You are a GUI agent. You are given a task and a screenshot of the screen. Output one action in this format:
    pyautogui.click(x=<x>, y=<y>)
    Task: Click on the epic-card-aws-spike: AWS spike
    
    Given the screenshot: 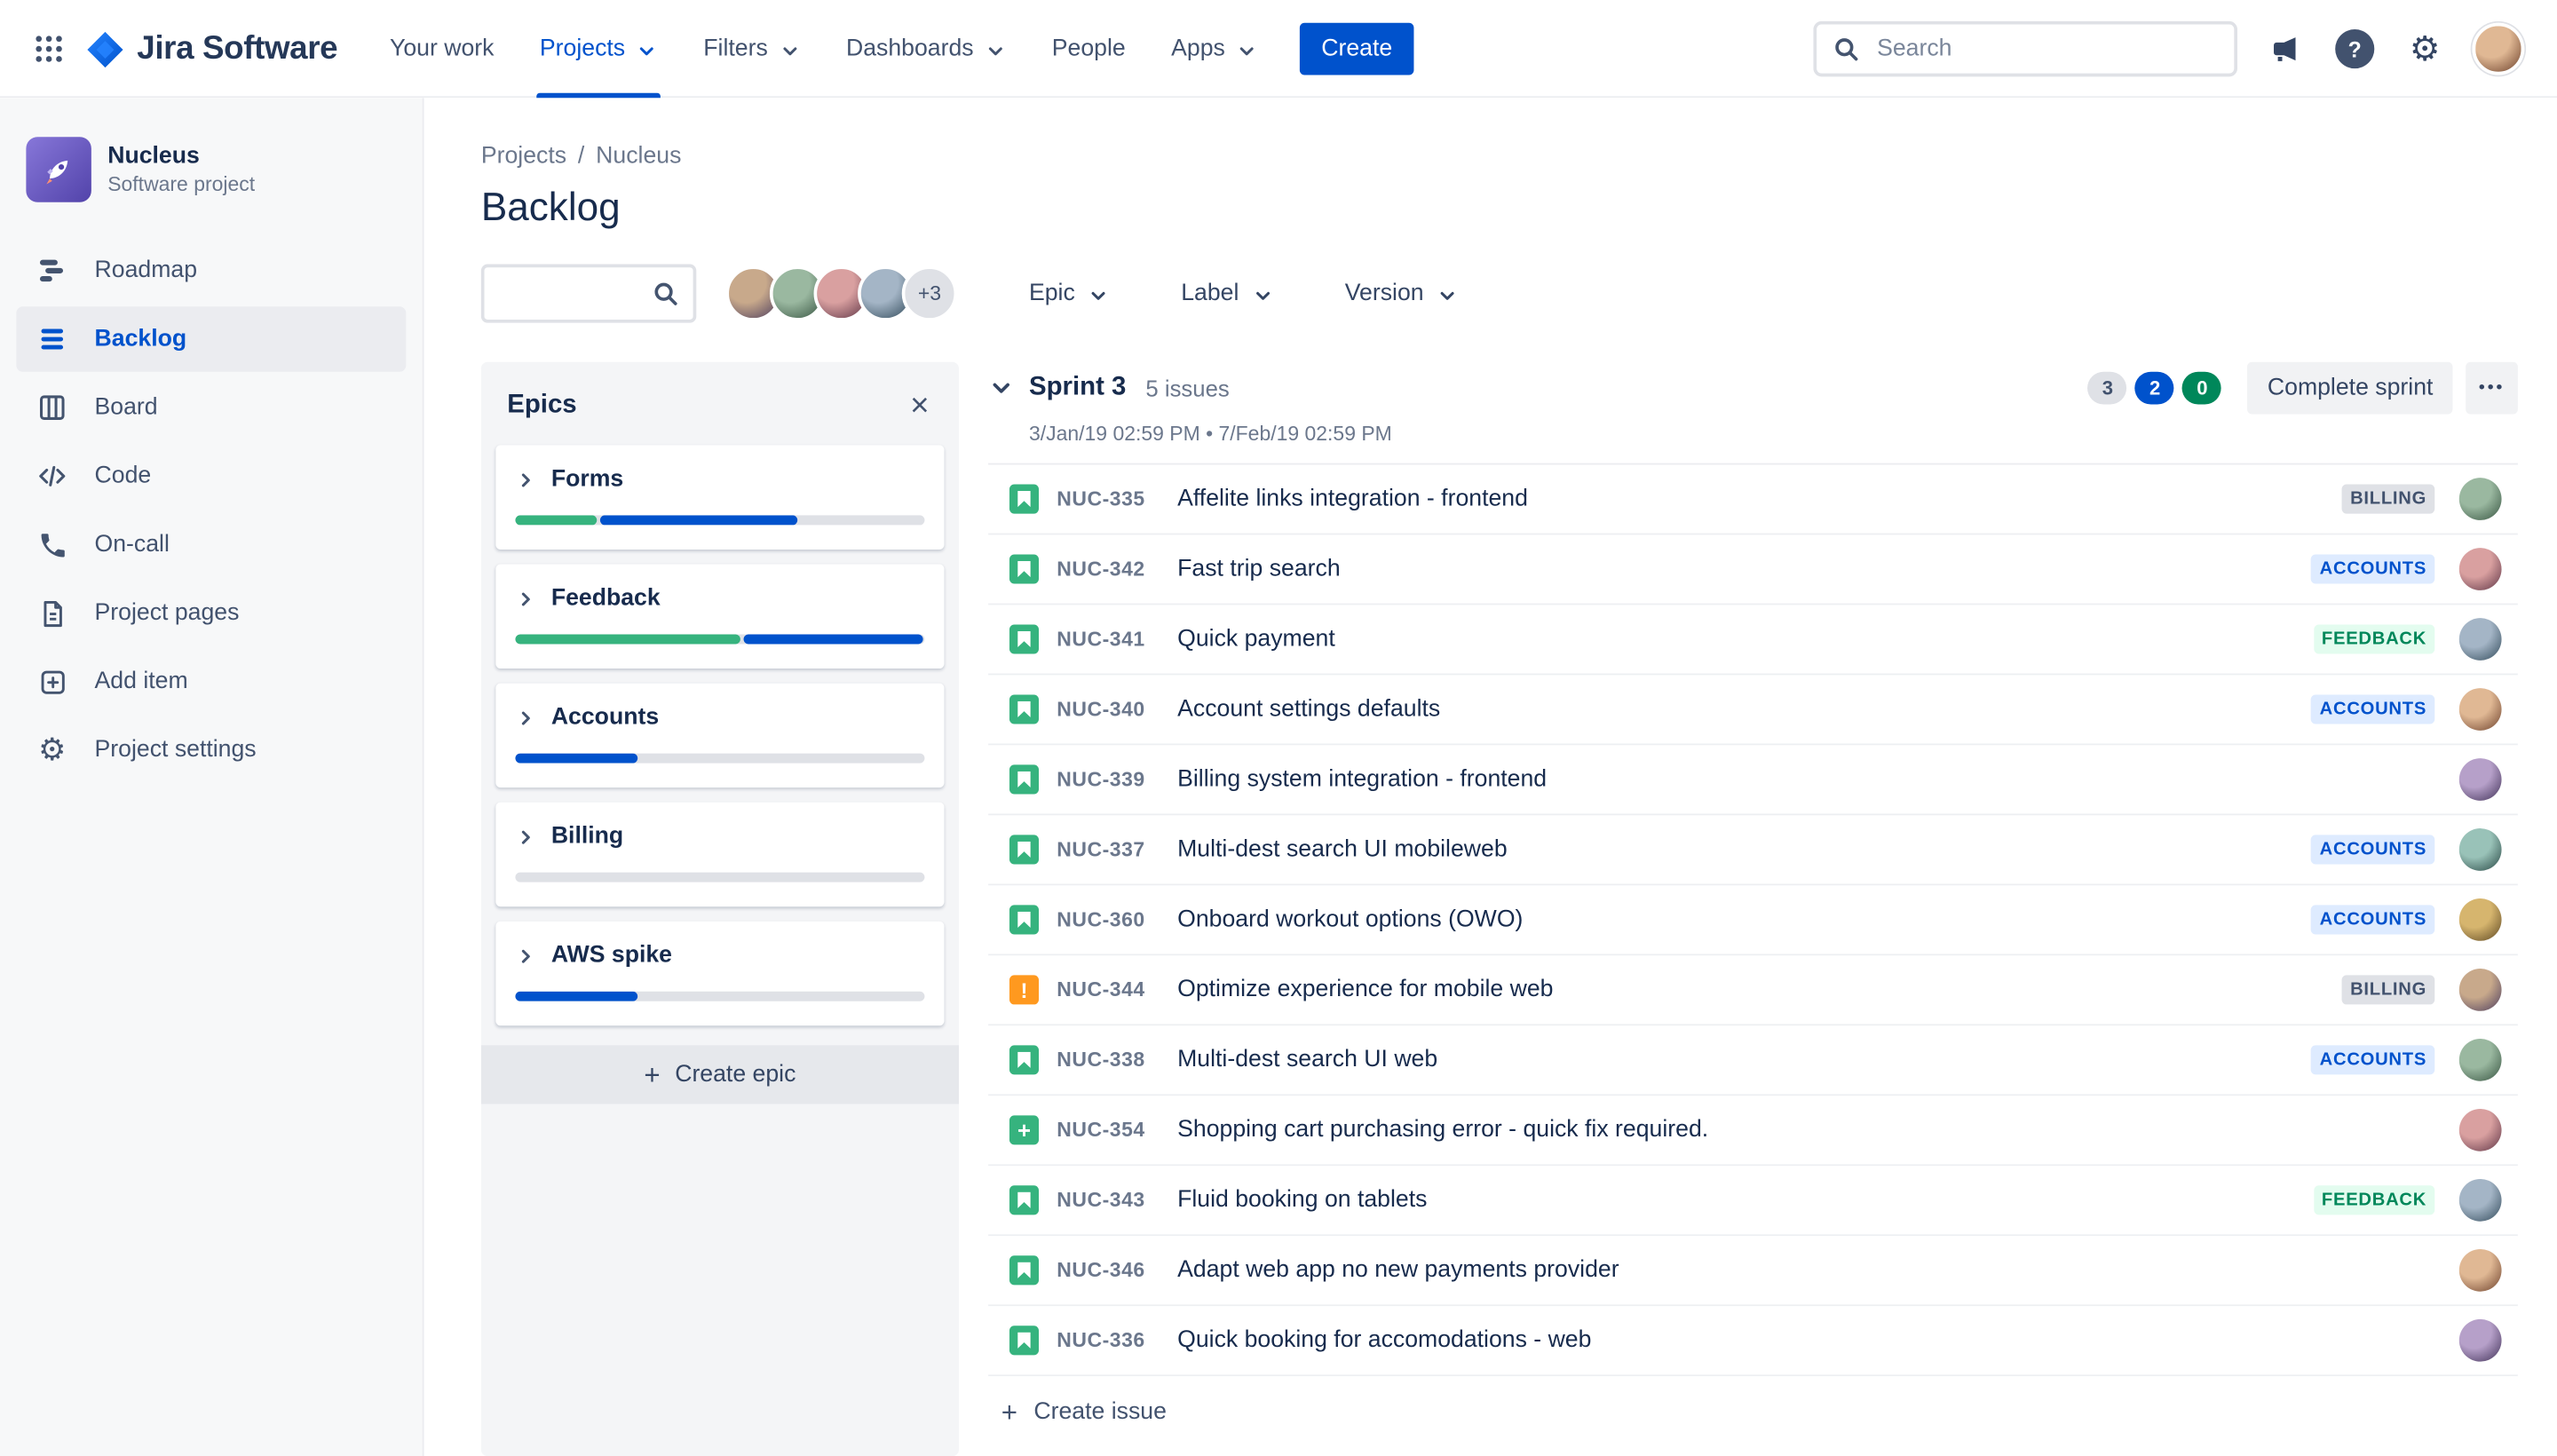 What is the action you would take?
    pyautogui.click(x=720, y=974)
    